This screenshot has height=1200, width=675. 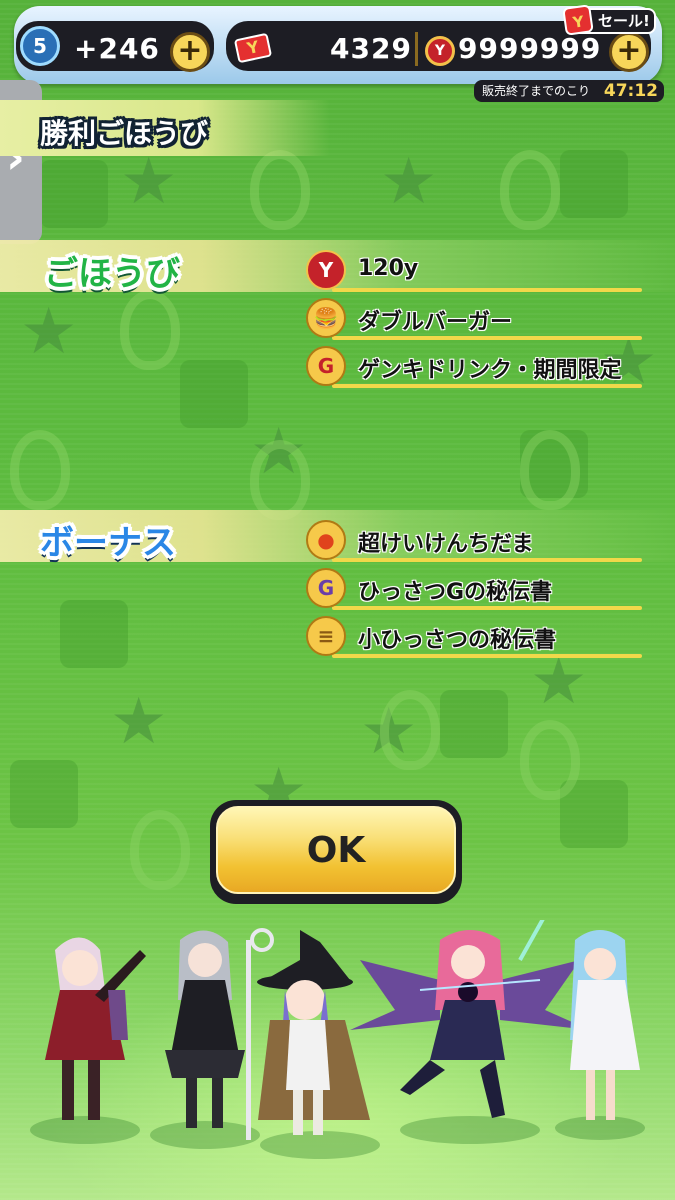 I want to click on sale-timer: 販売終了までのこり 47:12, so click(x=569, y=91).